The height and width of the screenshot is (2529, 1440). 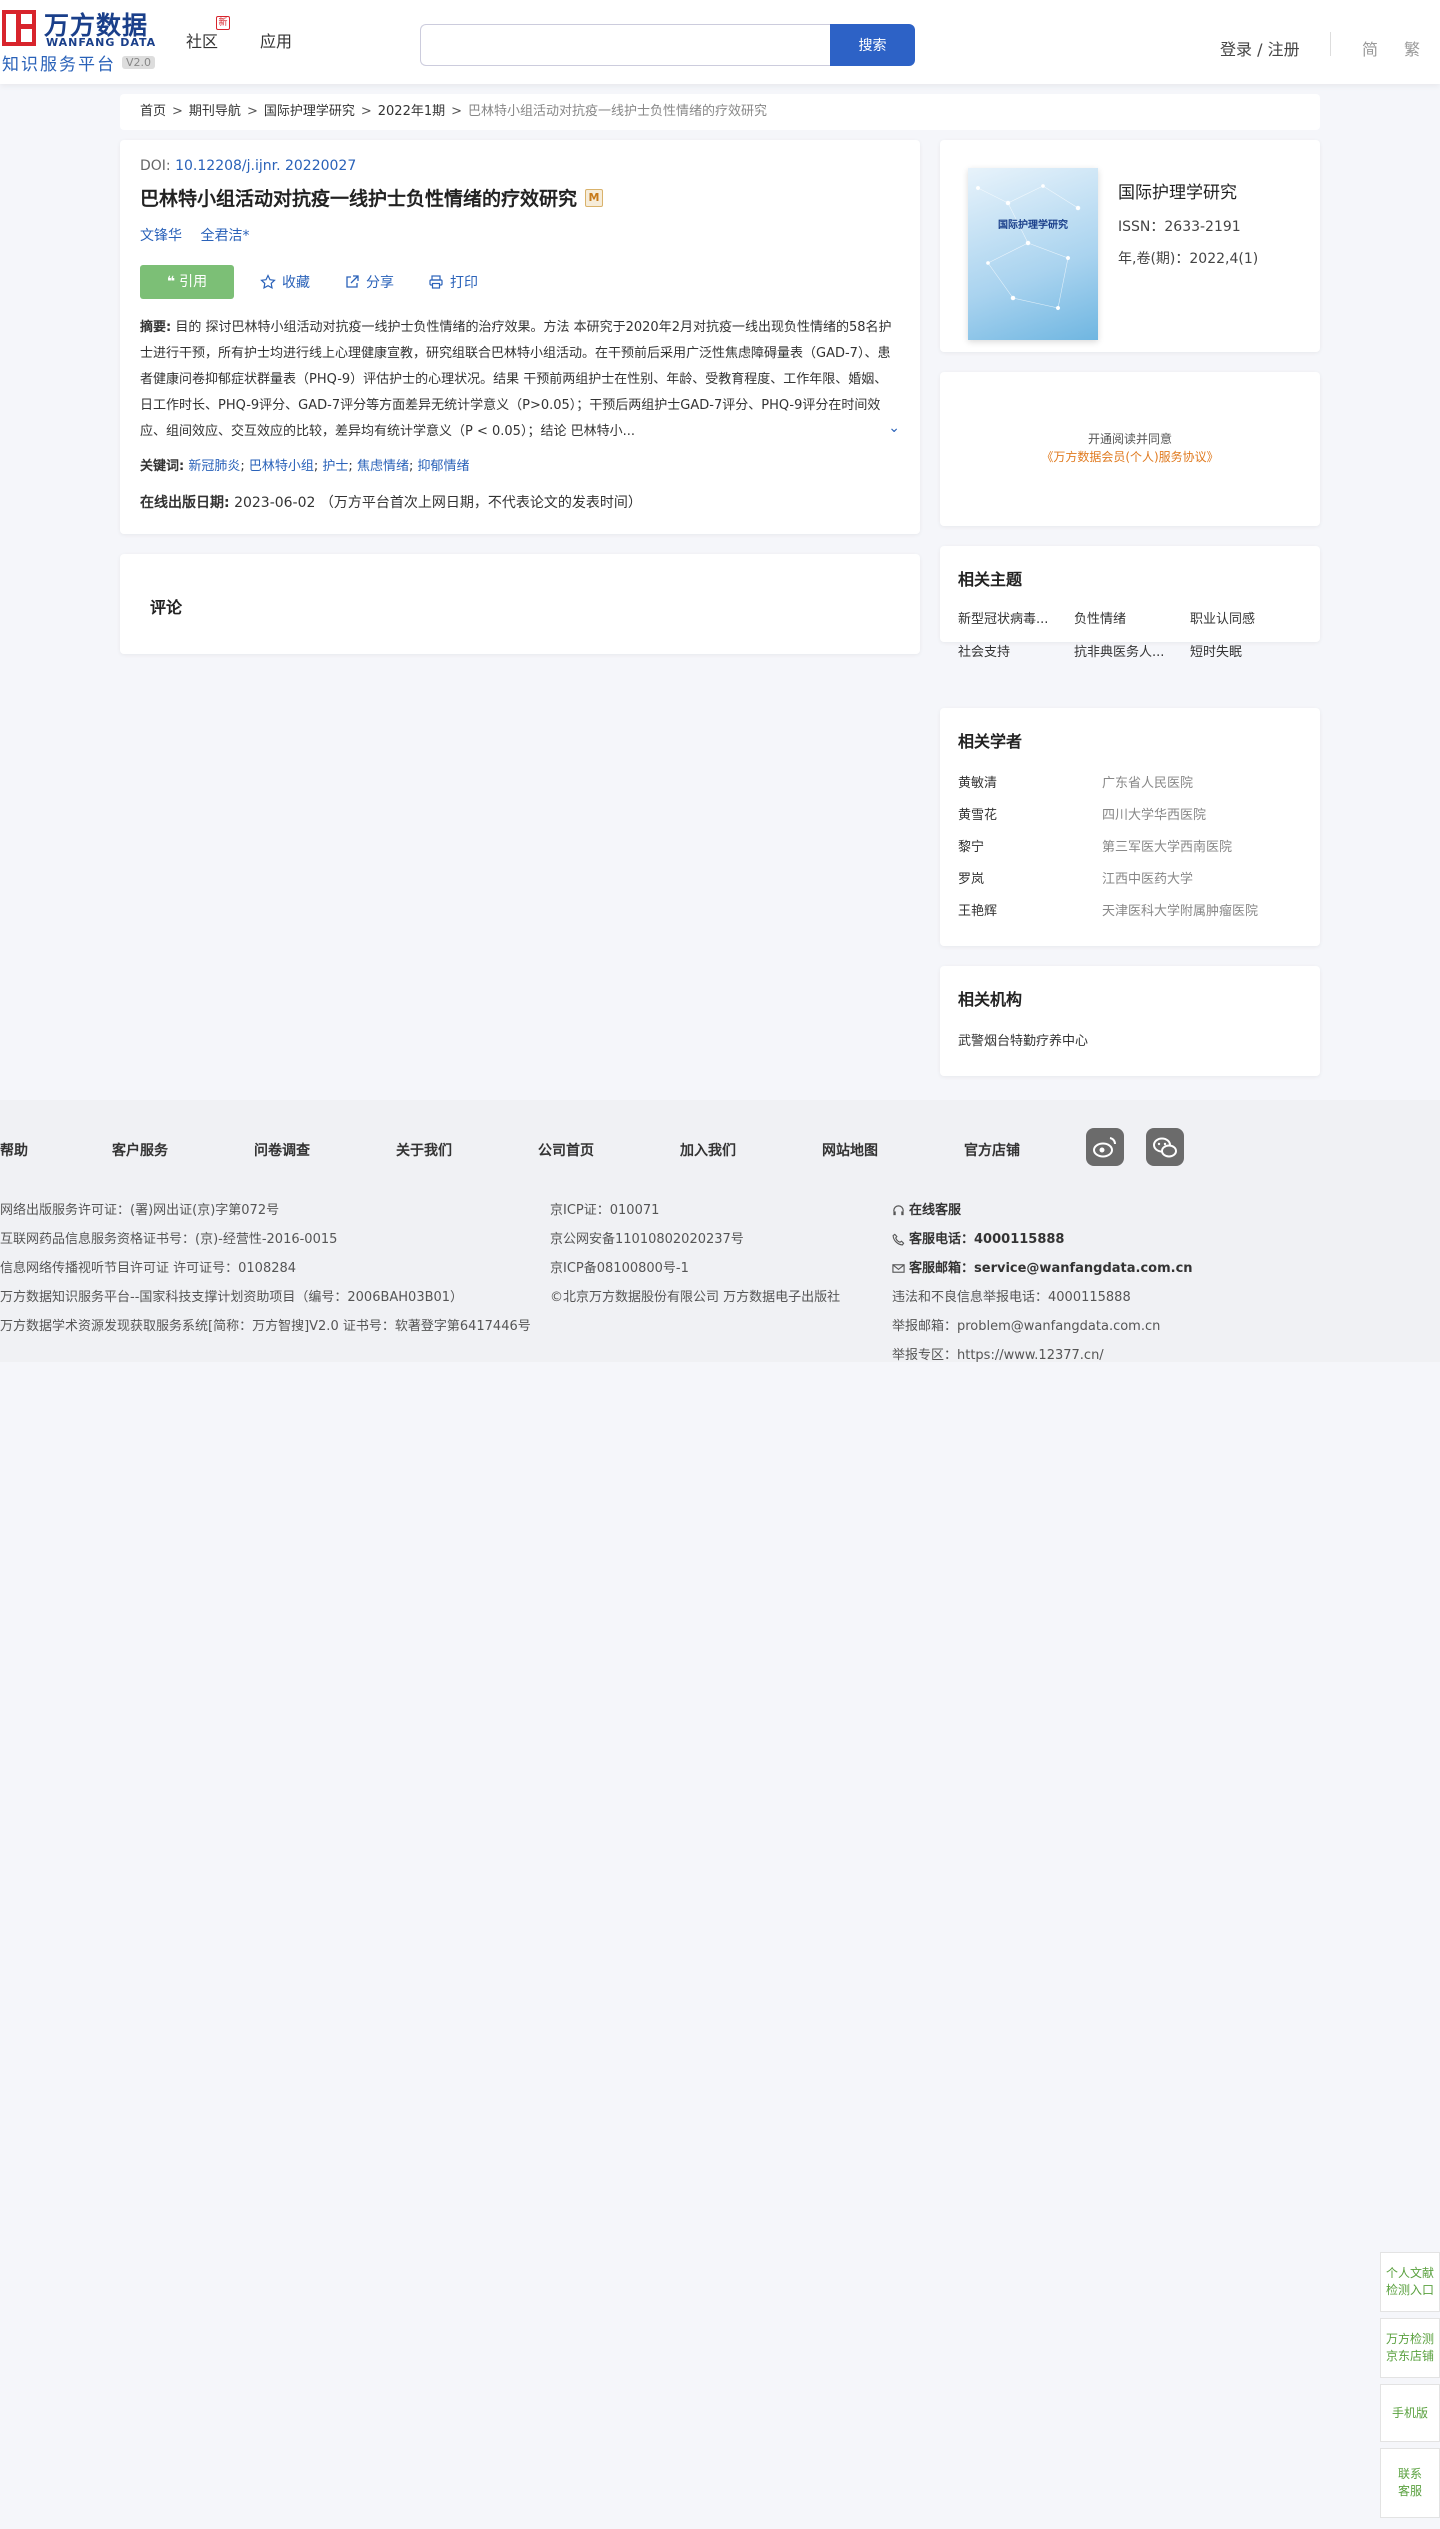 I want to click on wechat-icon, so click(x=1165, y=1147).